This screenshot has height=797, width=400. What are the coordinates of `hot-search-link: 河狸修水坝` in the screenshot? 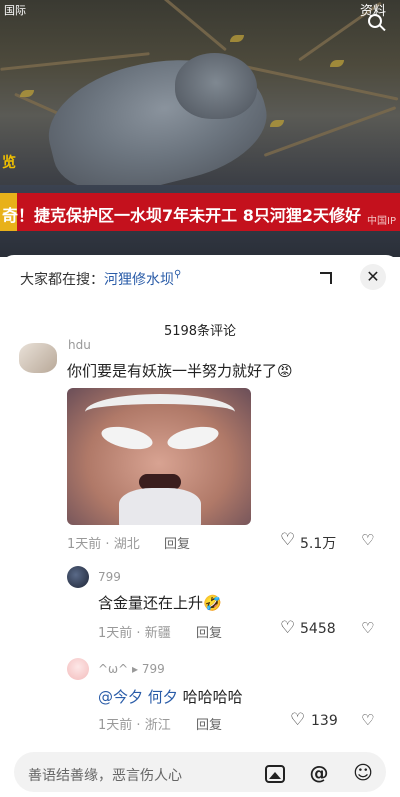 It's located at (139, 280).